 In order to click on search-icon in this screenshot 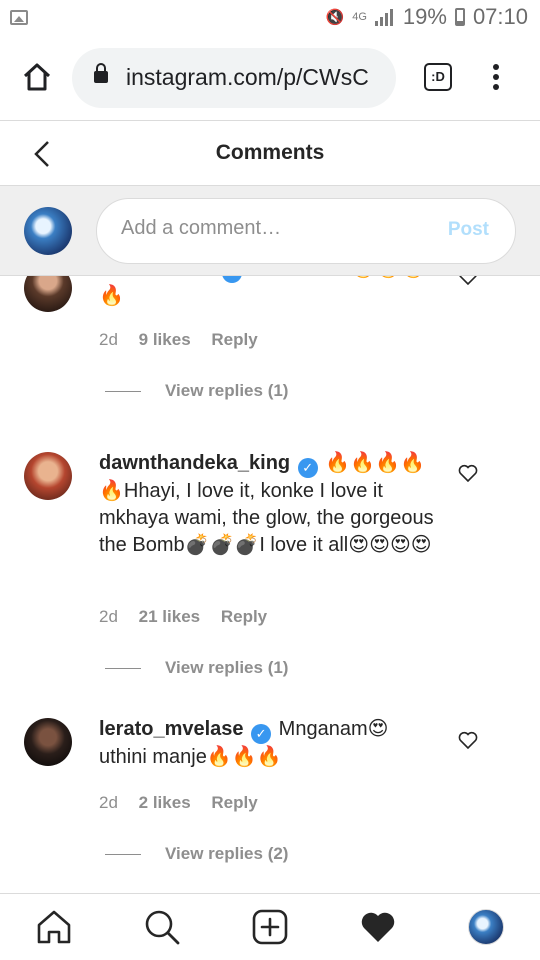, I will do `click(162, 927)`.